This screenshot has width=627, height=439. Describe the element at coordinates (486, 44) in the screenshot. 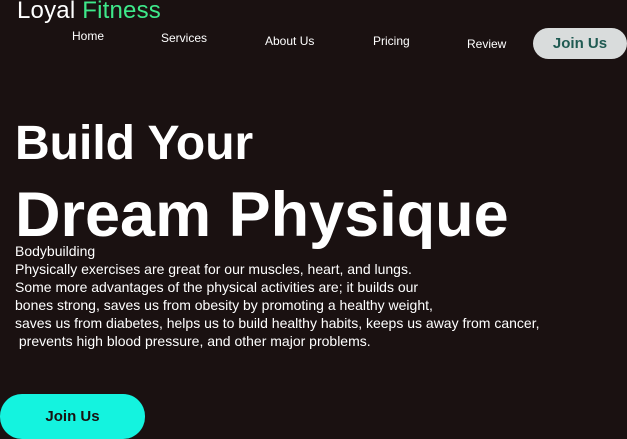

I see `nav-link-review: Review` at that location.